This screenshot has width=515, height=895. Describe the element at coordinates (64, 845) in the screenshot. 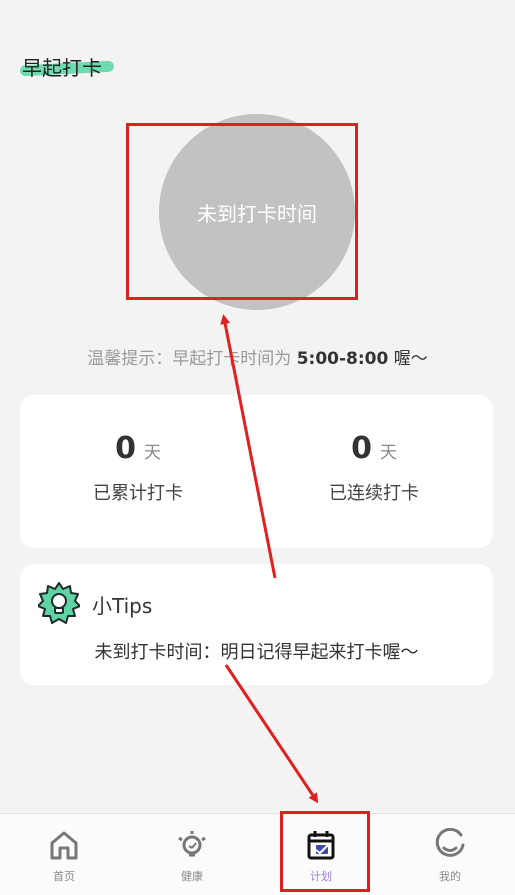

I see `home-icon` at that location.